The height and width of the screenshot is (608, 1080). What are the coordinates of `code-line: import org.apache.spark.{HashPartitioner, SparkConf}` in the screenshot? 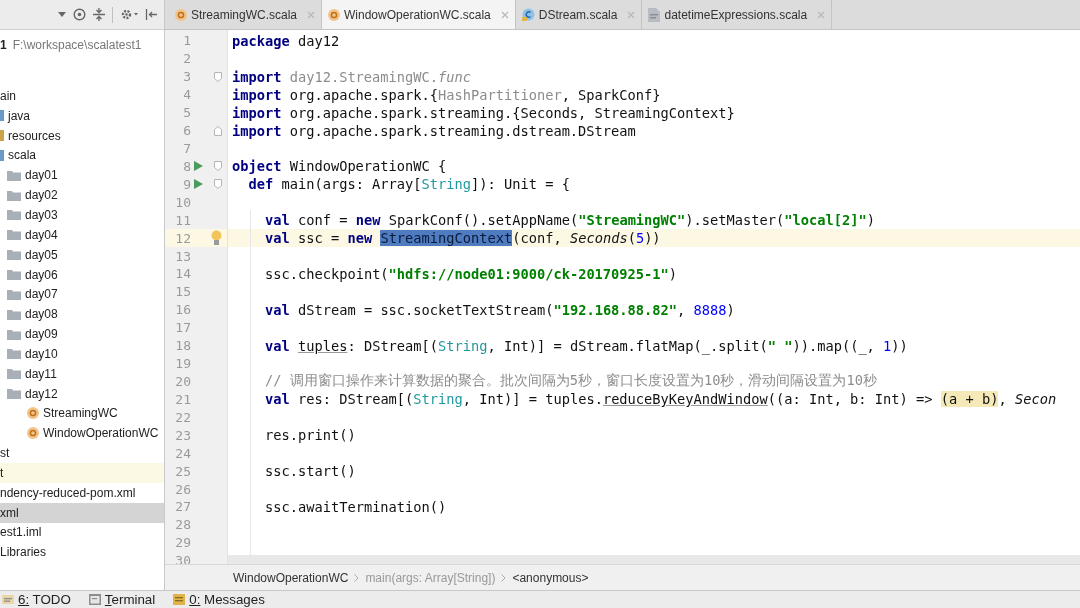 It's located at (446, 94).